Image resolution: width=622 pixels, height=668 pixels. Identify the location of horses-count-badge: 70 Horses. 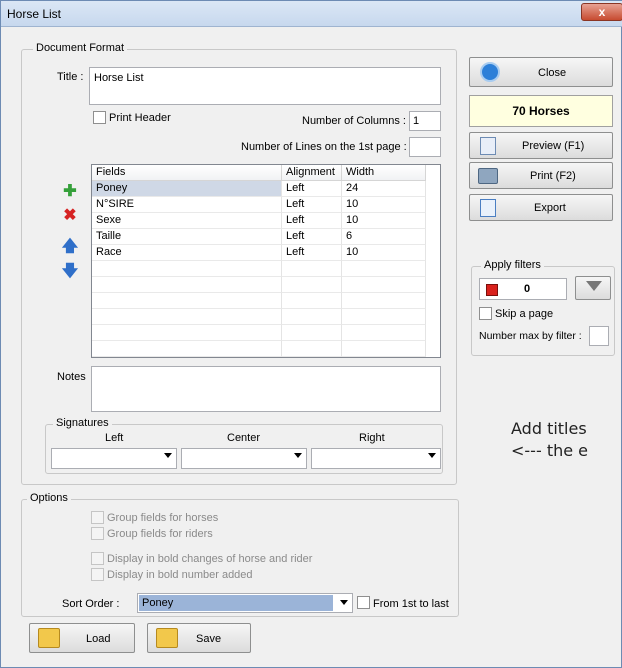
(541, 111).